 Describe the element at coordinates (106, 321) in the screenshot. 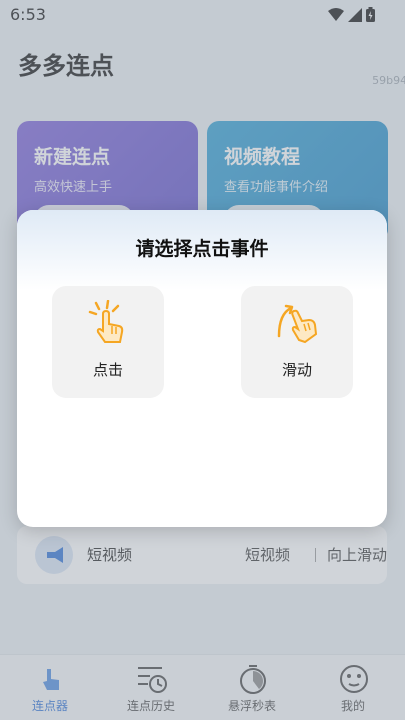

I see `tap-hand-icon` at that location.